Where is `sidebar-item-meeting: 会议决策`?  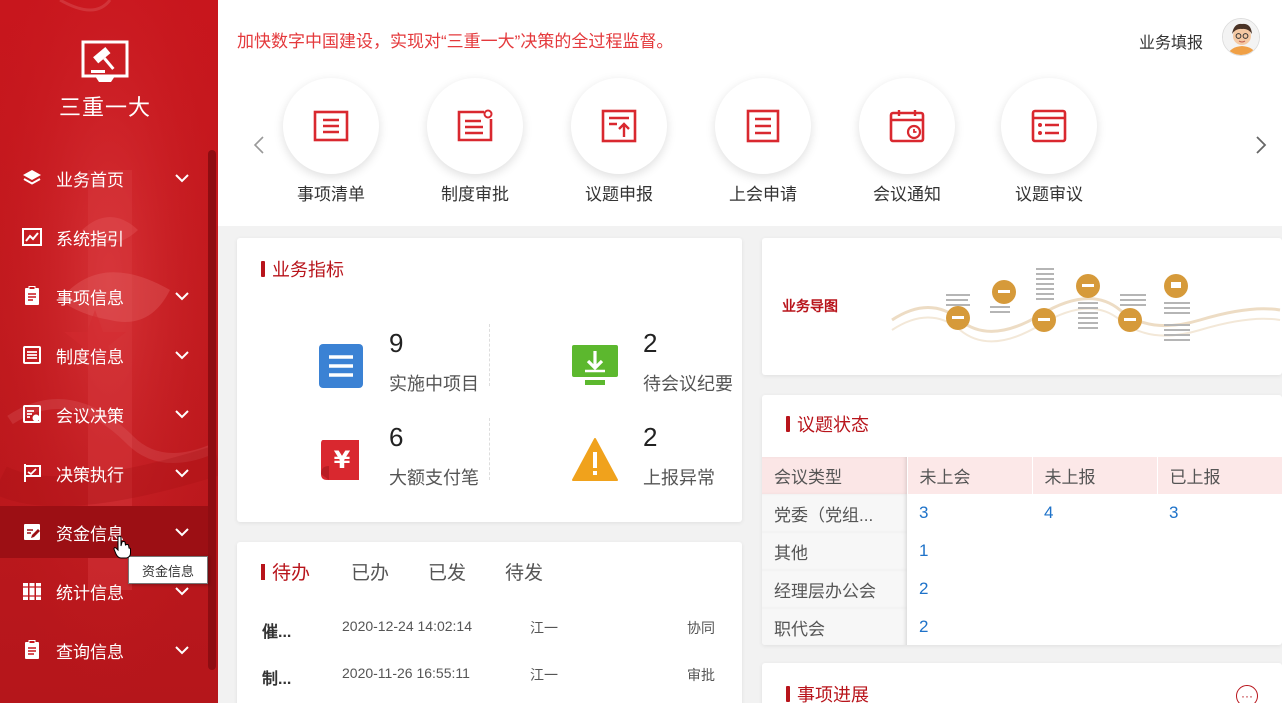
sidebar-item-meeting: 会议决策 is located at coordinates (105, 414).